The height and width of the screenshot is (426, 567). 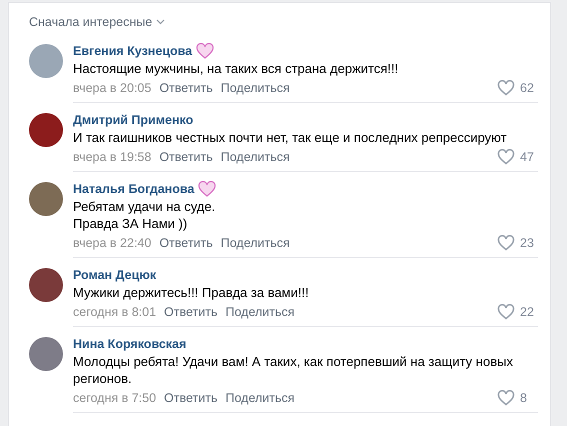 I want to click on sort-dropdown: Сначала интересные, so click(x=97, y=22).